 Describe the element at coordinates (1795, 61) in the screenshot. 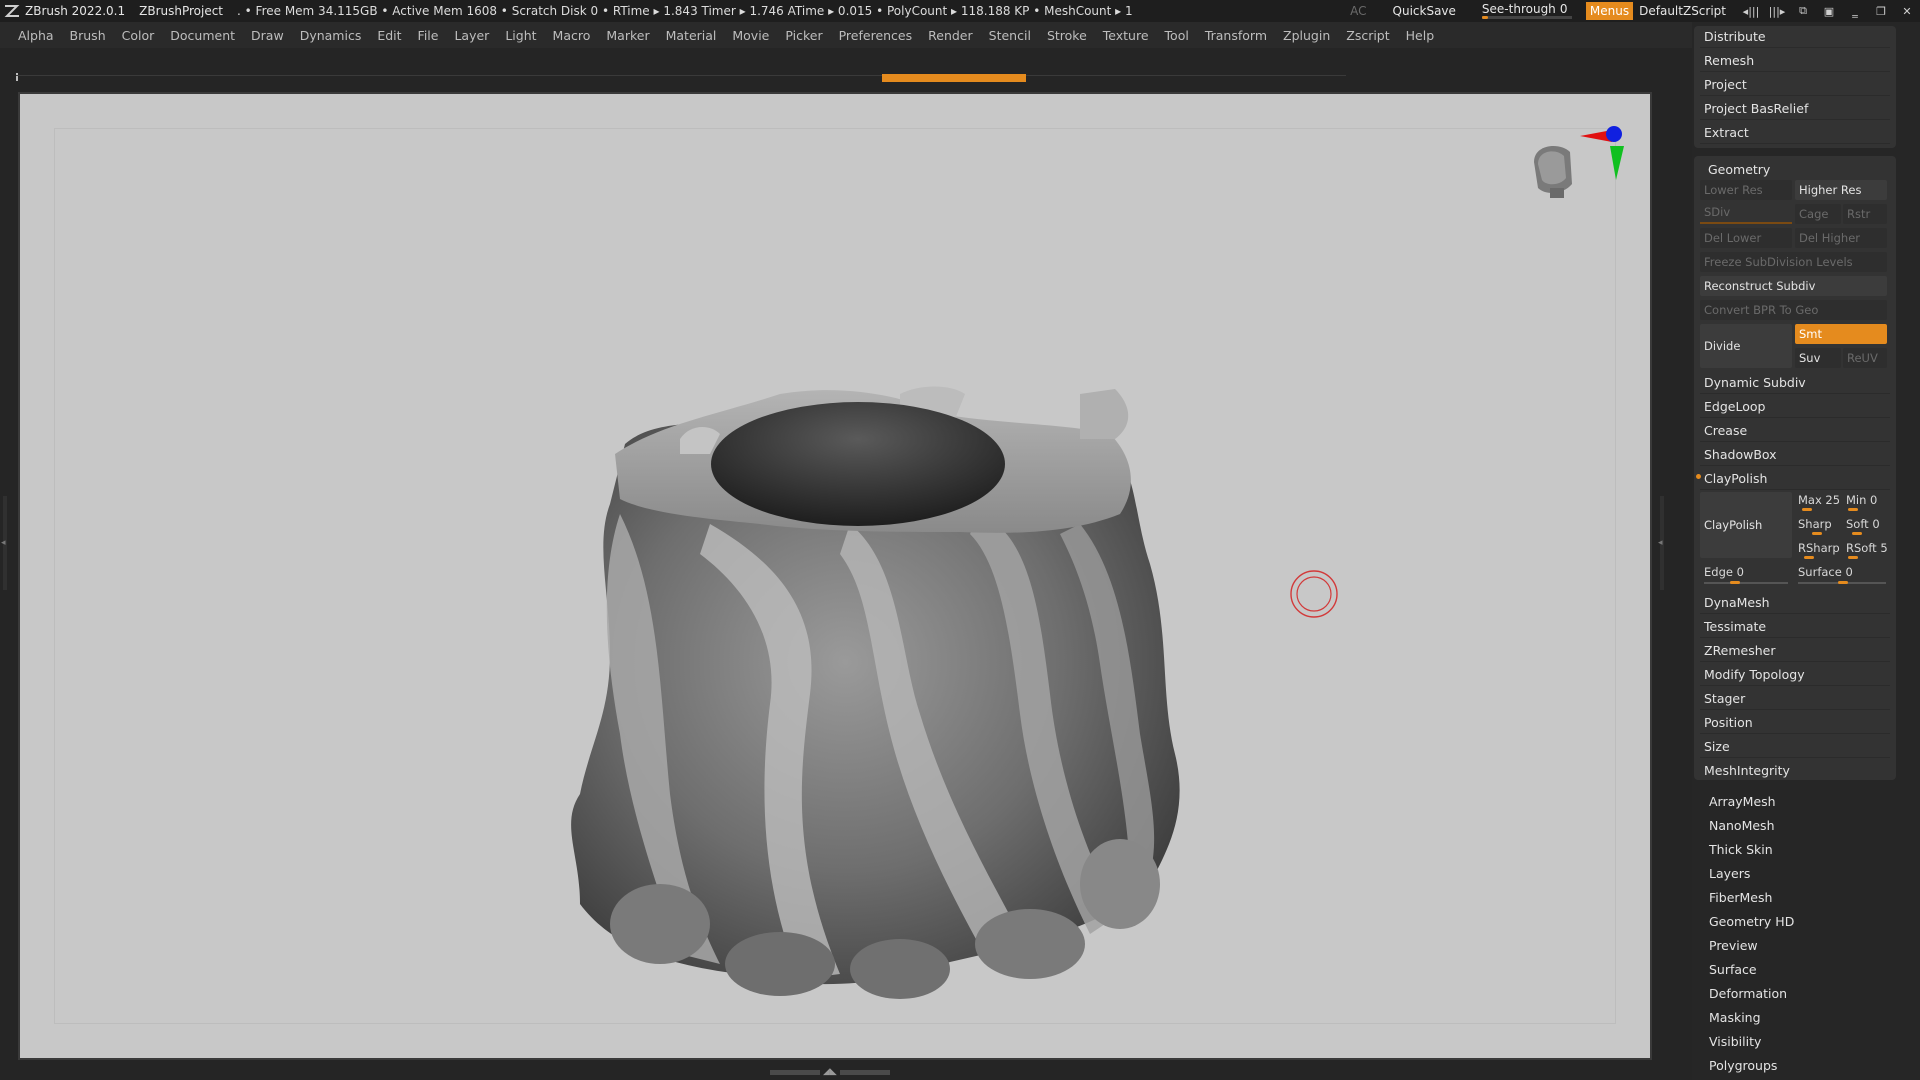

I see `remesh-button: Remesh` at that location.